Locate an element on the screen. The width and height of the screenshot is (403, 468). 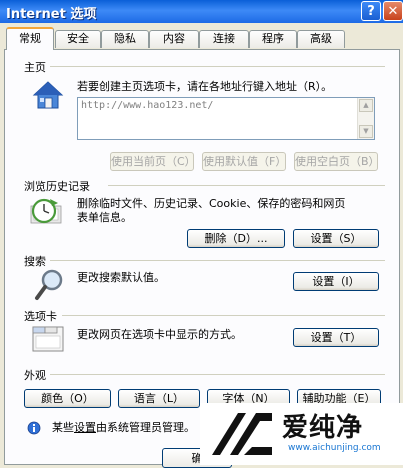
search-icon is located at coordinates (49, 284).